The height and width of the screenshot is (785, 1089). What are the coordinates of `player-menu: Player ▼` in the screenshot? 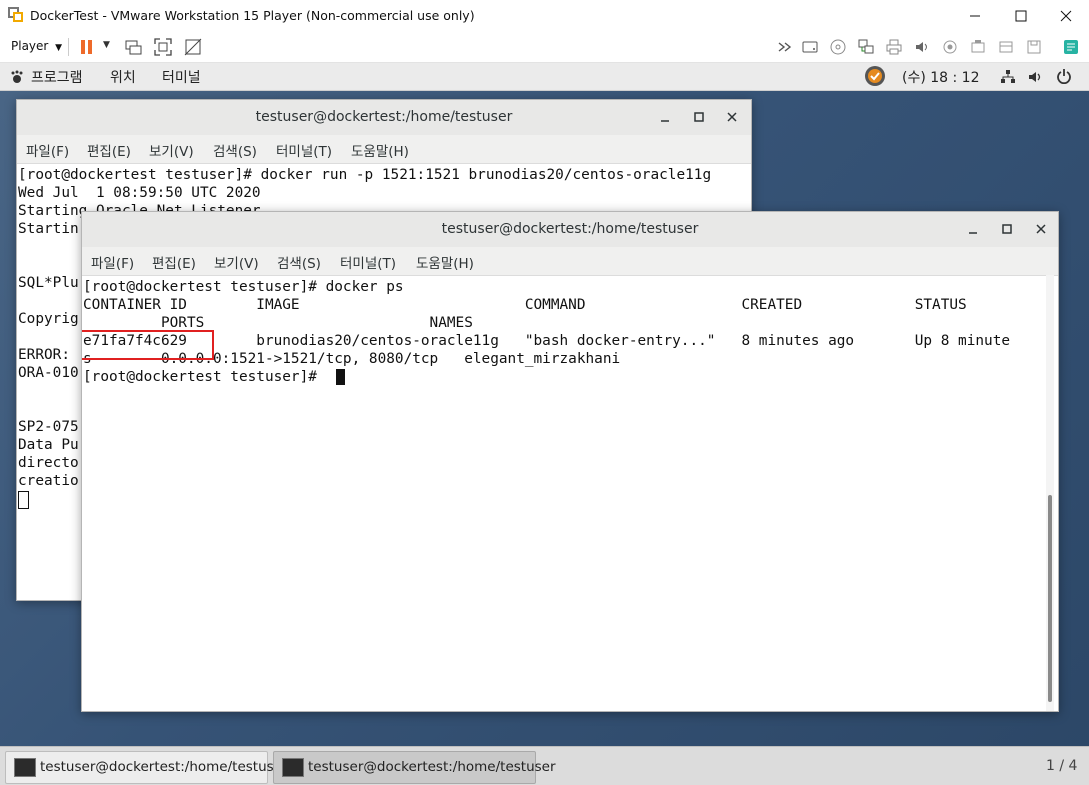 It's located at (36, 46).